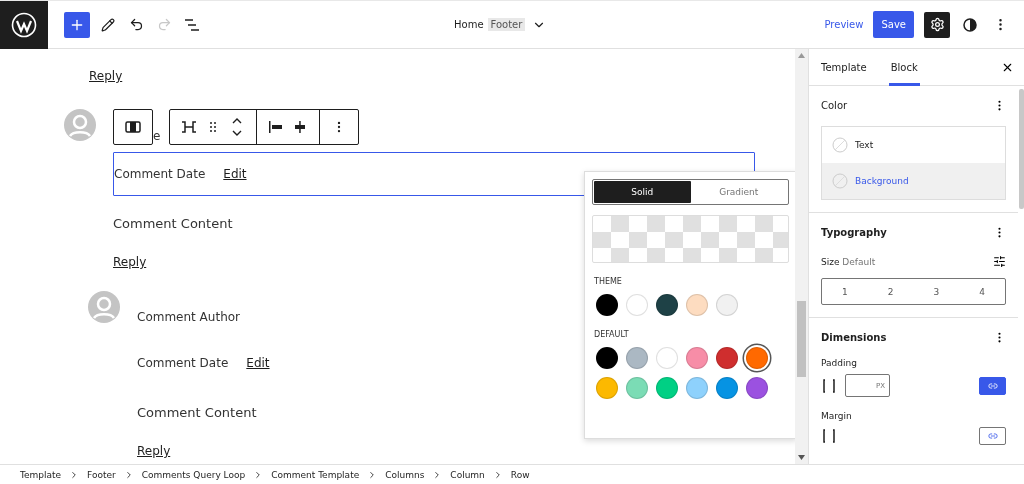 The height and width of the screenshot is (484, 1024). Describe the element at coordinates (24, 24) in the screenshot. I see `wordpress-logo` at that location.